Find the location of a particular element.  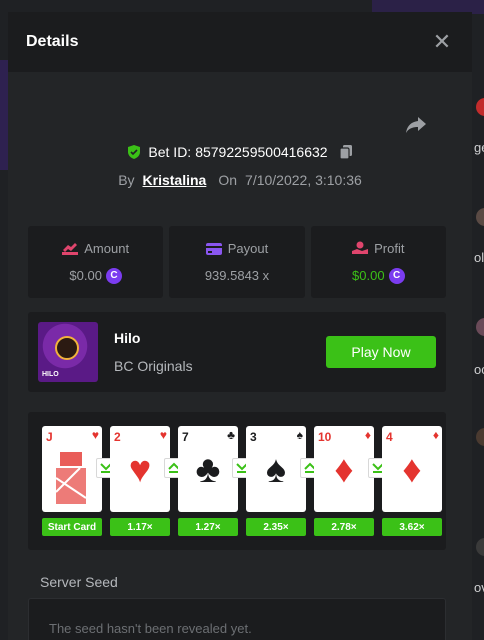

game-card: HILO Hilo BC Originals Play Now is located at coordinates (237, 352).